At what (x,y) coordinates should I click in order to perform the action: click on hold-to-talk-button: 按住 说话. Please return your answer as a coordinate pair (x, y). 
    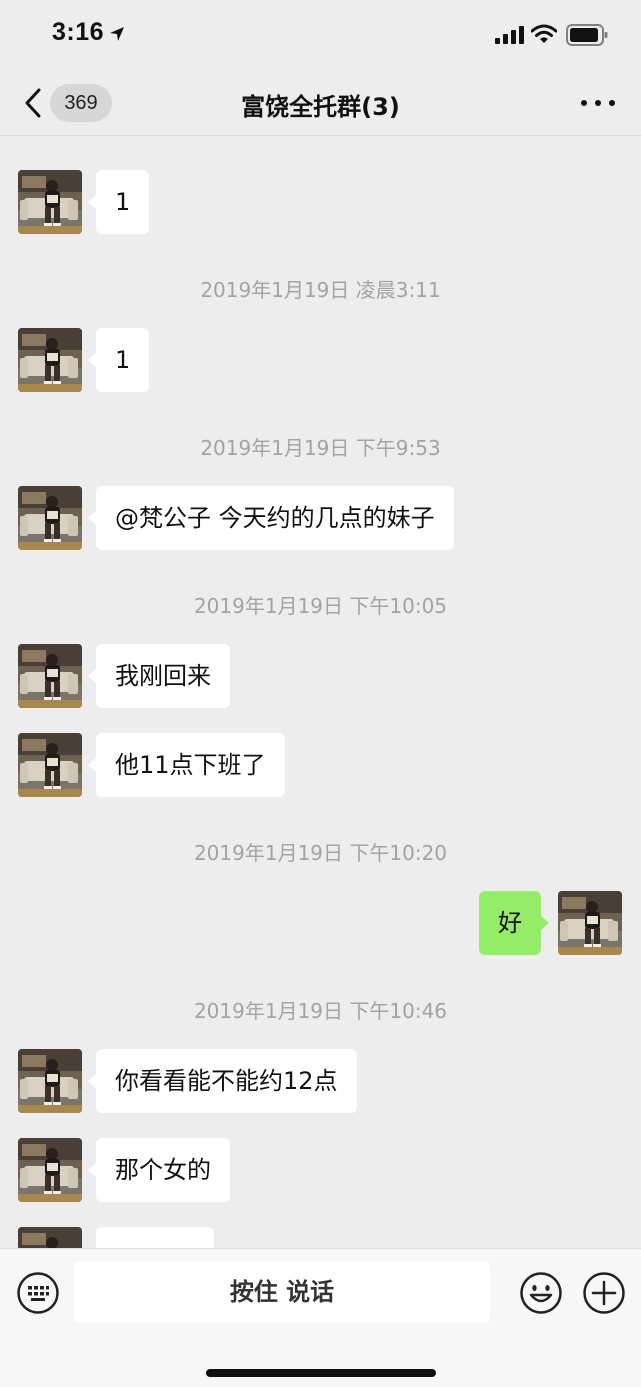
    Looking at the image, I should click on (282, 1292).